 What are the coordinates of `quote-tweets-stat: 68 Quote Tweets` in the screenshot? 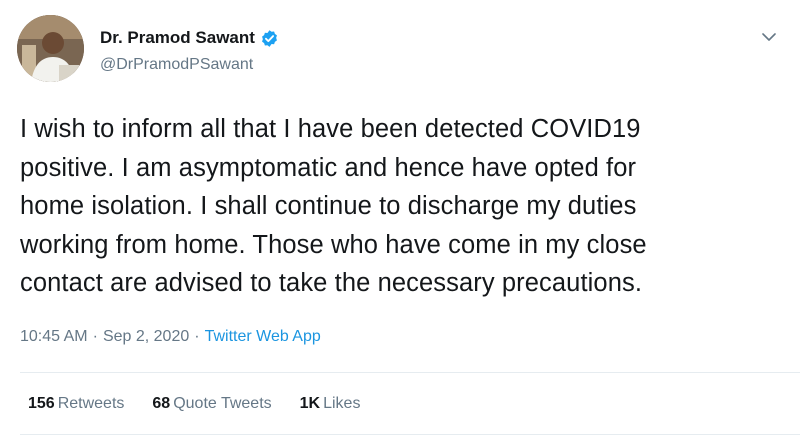 It's located at (211, 404).